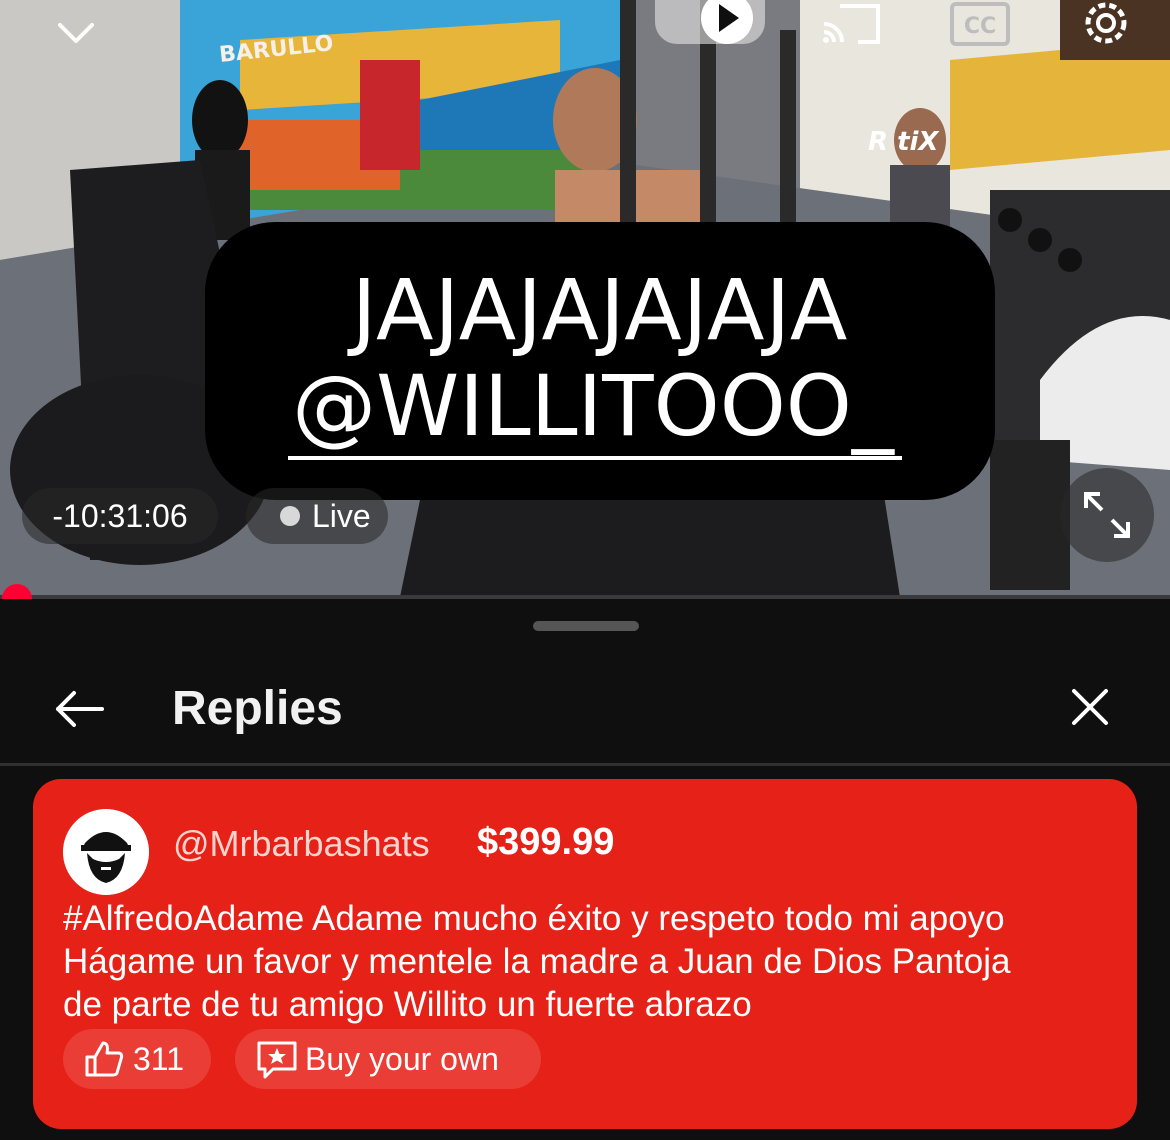 The height and width of the screenshot is (1140, 1170). What do you see at coordinates (159, 1058) in the screenshot?
I see `like-count: 311` at bounding box center [159, 1058].